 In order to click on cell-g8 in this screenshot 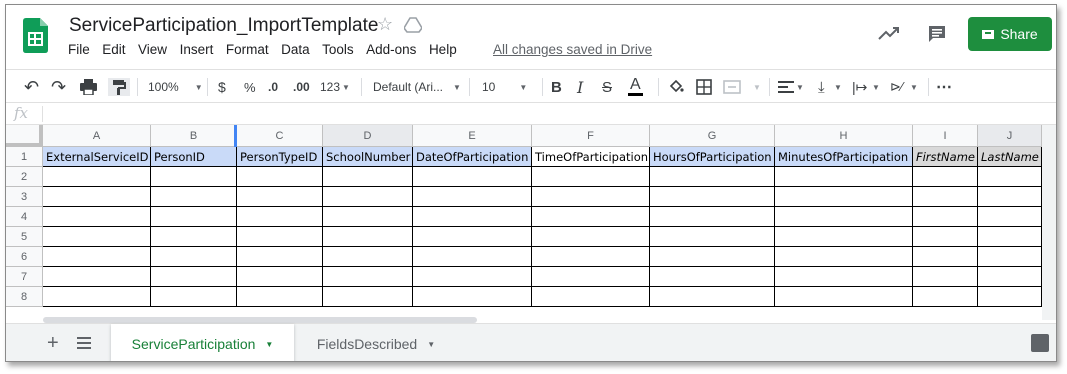, I will do `click(712, 297)`.